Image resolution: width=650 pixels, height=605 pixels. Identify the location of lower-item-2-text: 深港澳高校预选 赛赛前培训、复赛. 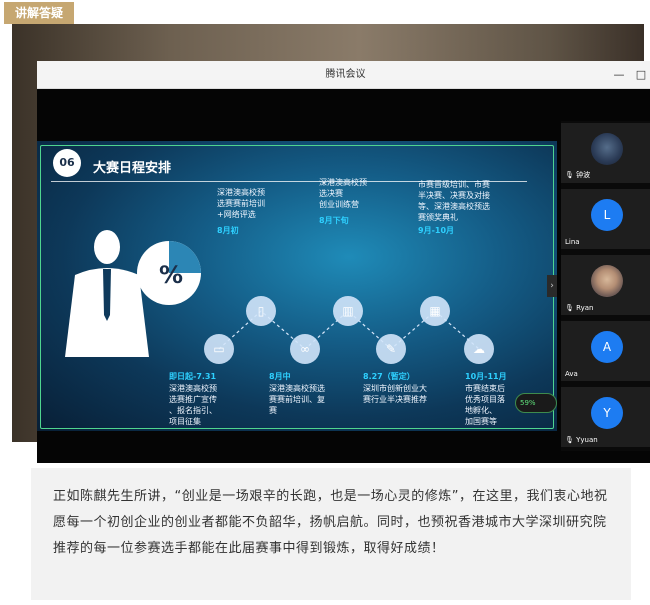
(297, 399).